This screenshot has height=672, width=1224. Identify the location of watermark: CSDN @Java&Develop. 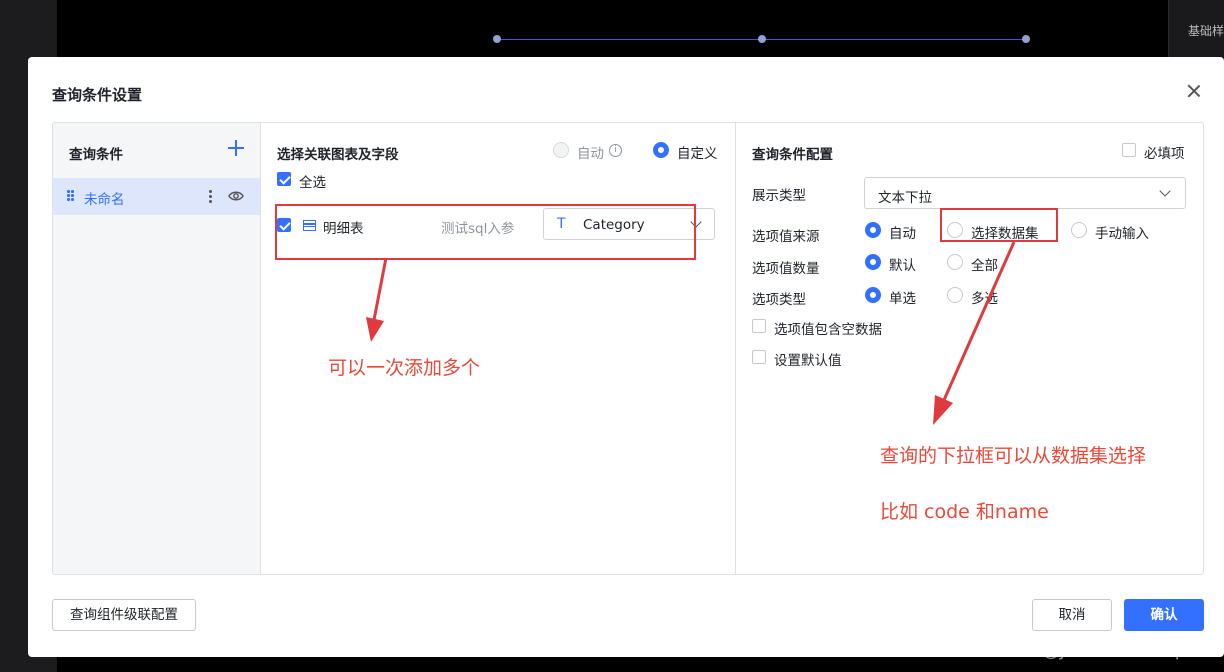
(1086, 650).